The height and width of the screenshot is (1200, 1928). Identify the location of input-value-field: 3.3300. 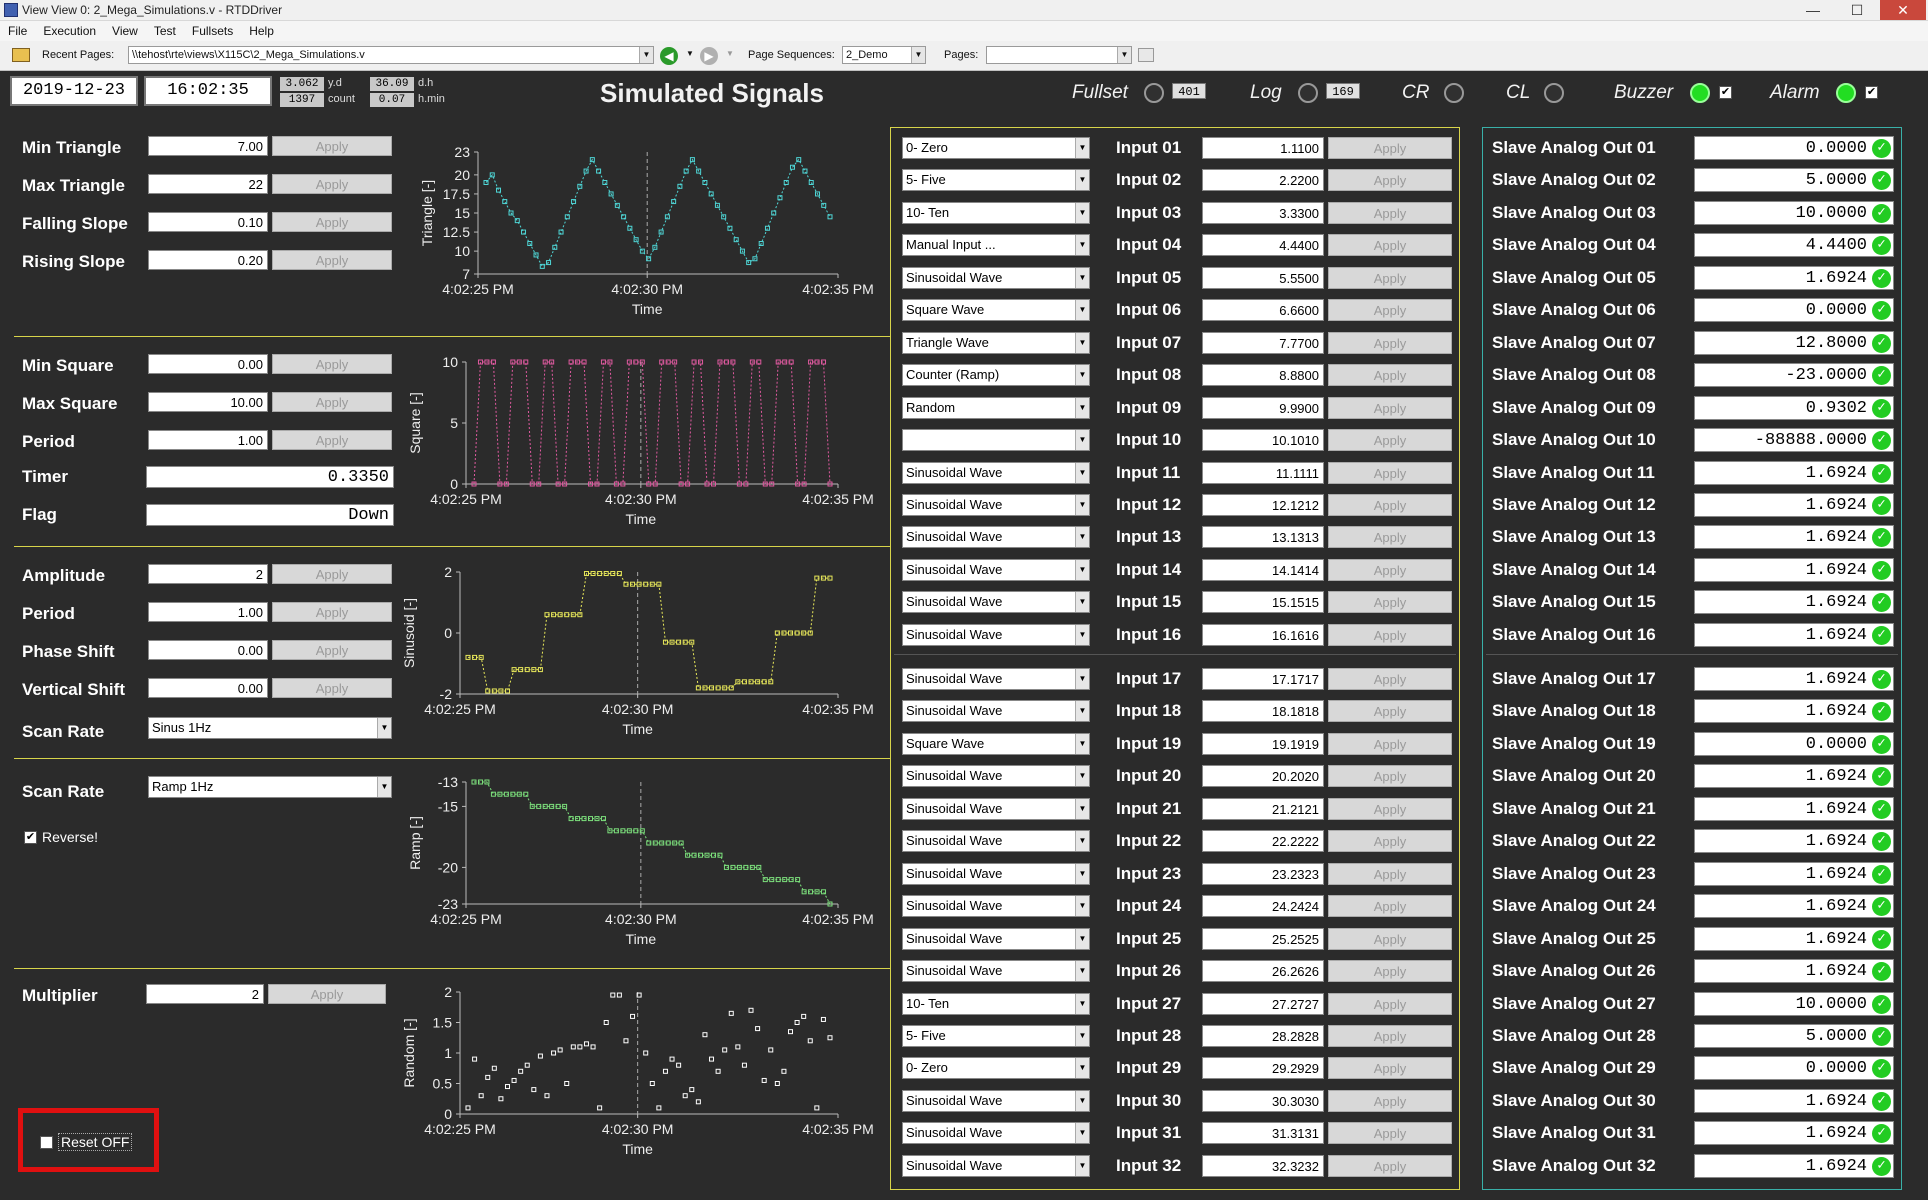
(1263, 213).